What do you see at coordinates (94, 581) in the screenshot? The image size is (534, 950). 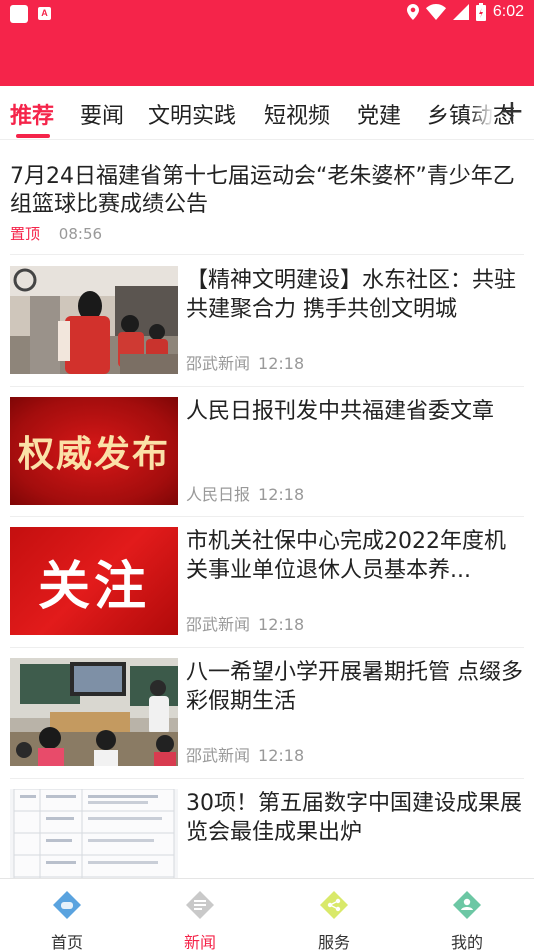 I see `attention-banner: 关注` at bounding box center [94, 581].